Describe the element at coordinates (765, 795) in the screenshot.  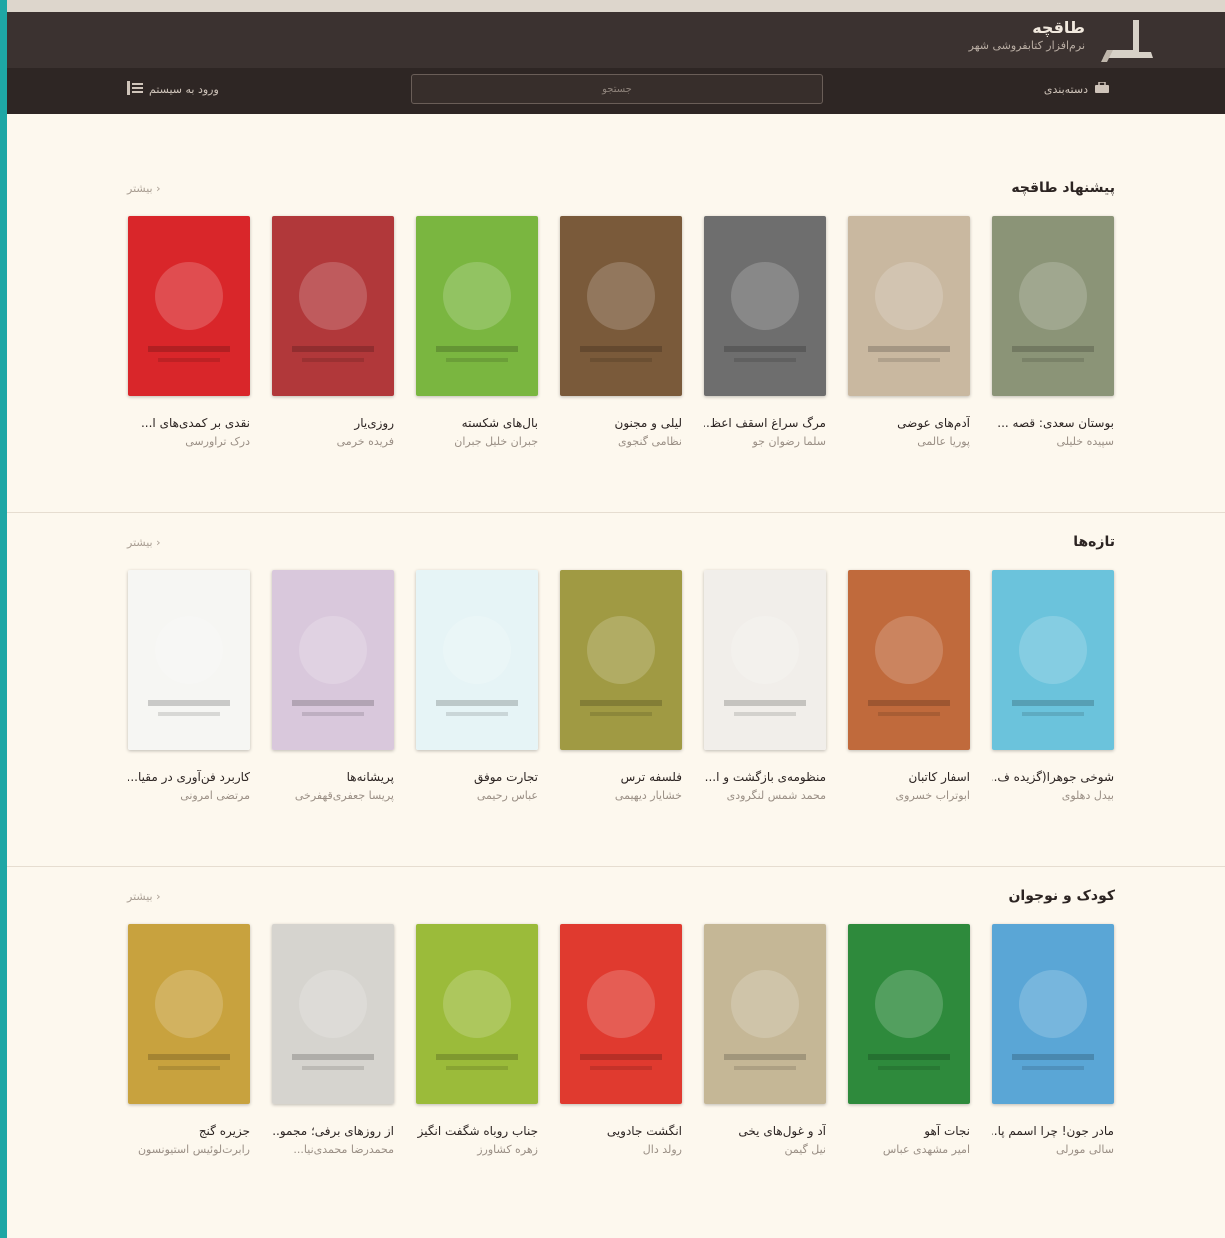
I see `book-author: محمد شمس لنگرودی` at that location.